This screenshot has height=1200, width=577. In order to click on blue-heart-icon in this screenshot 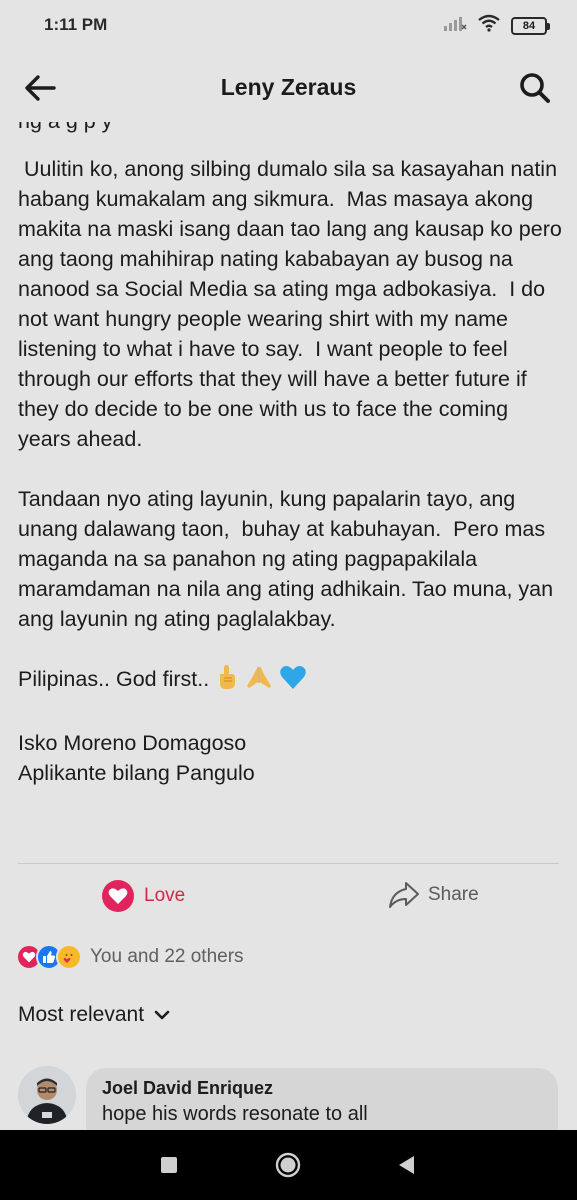, I will do `click(293, 681)`.